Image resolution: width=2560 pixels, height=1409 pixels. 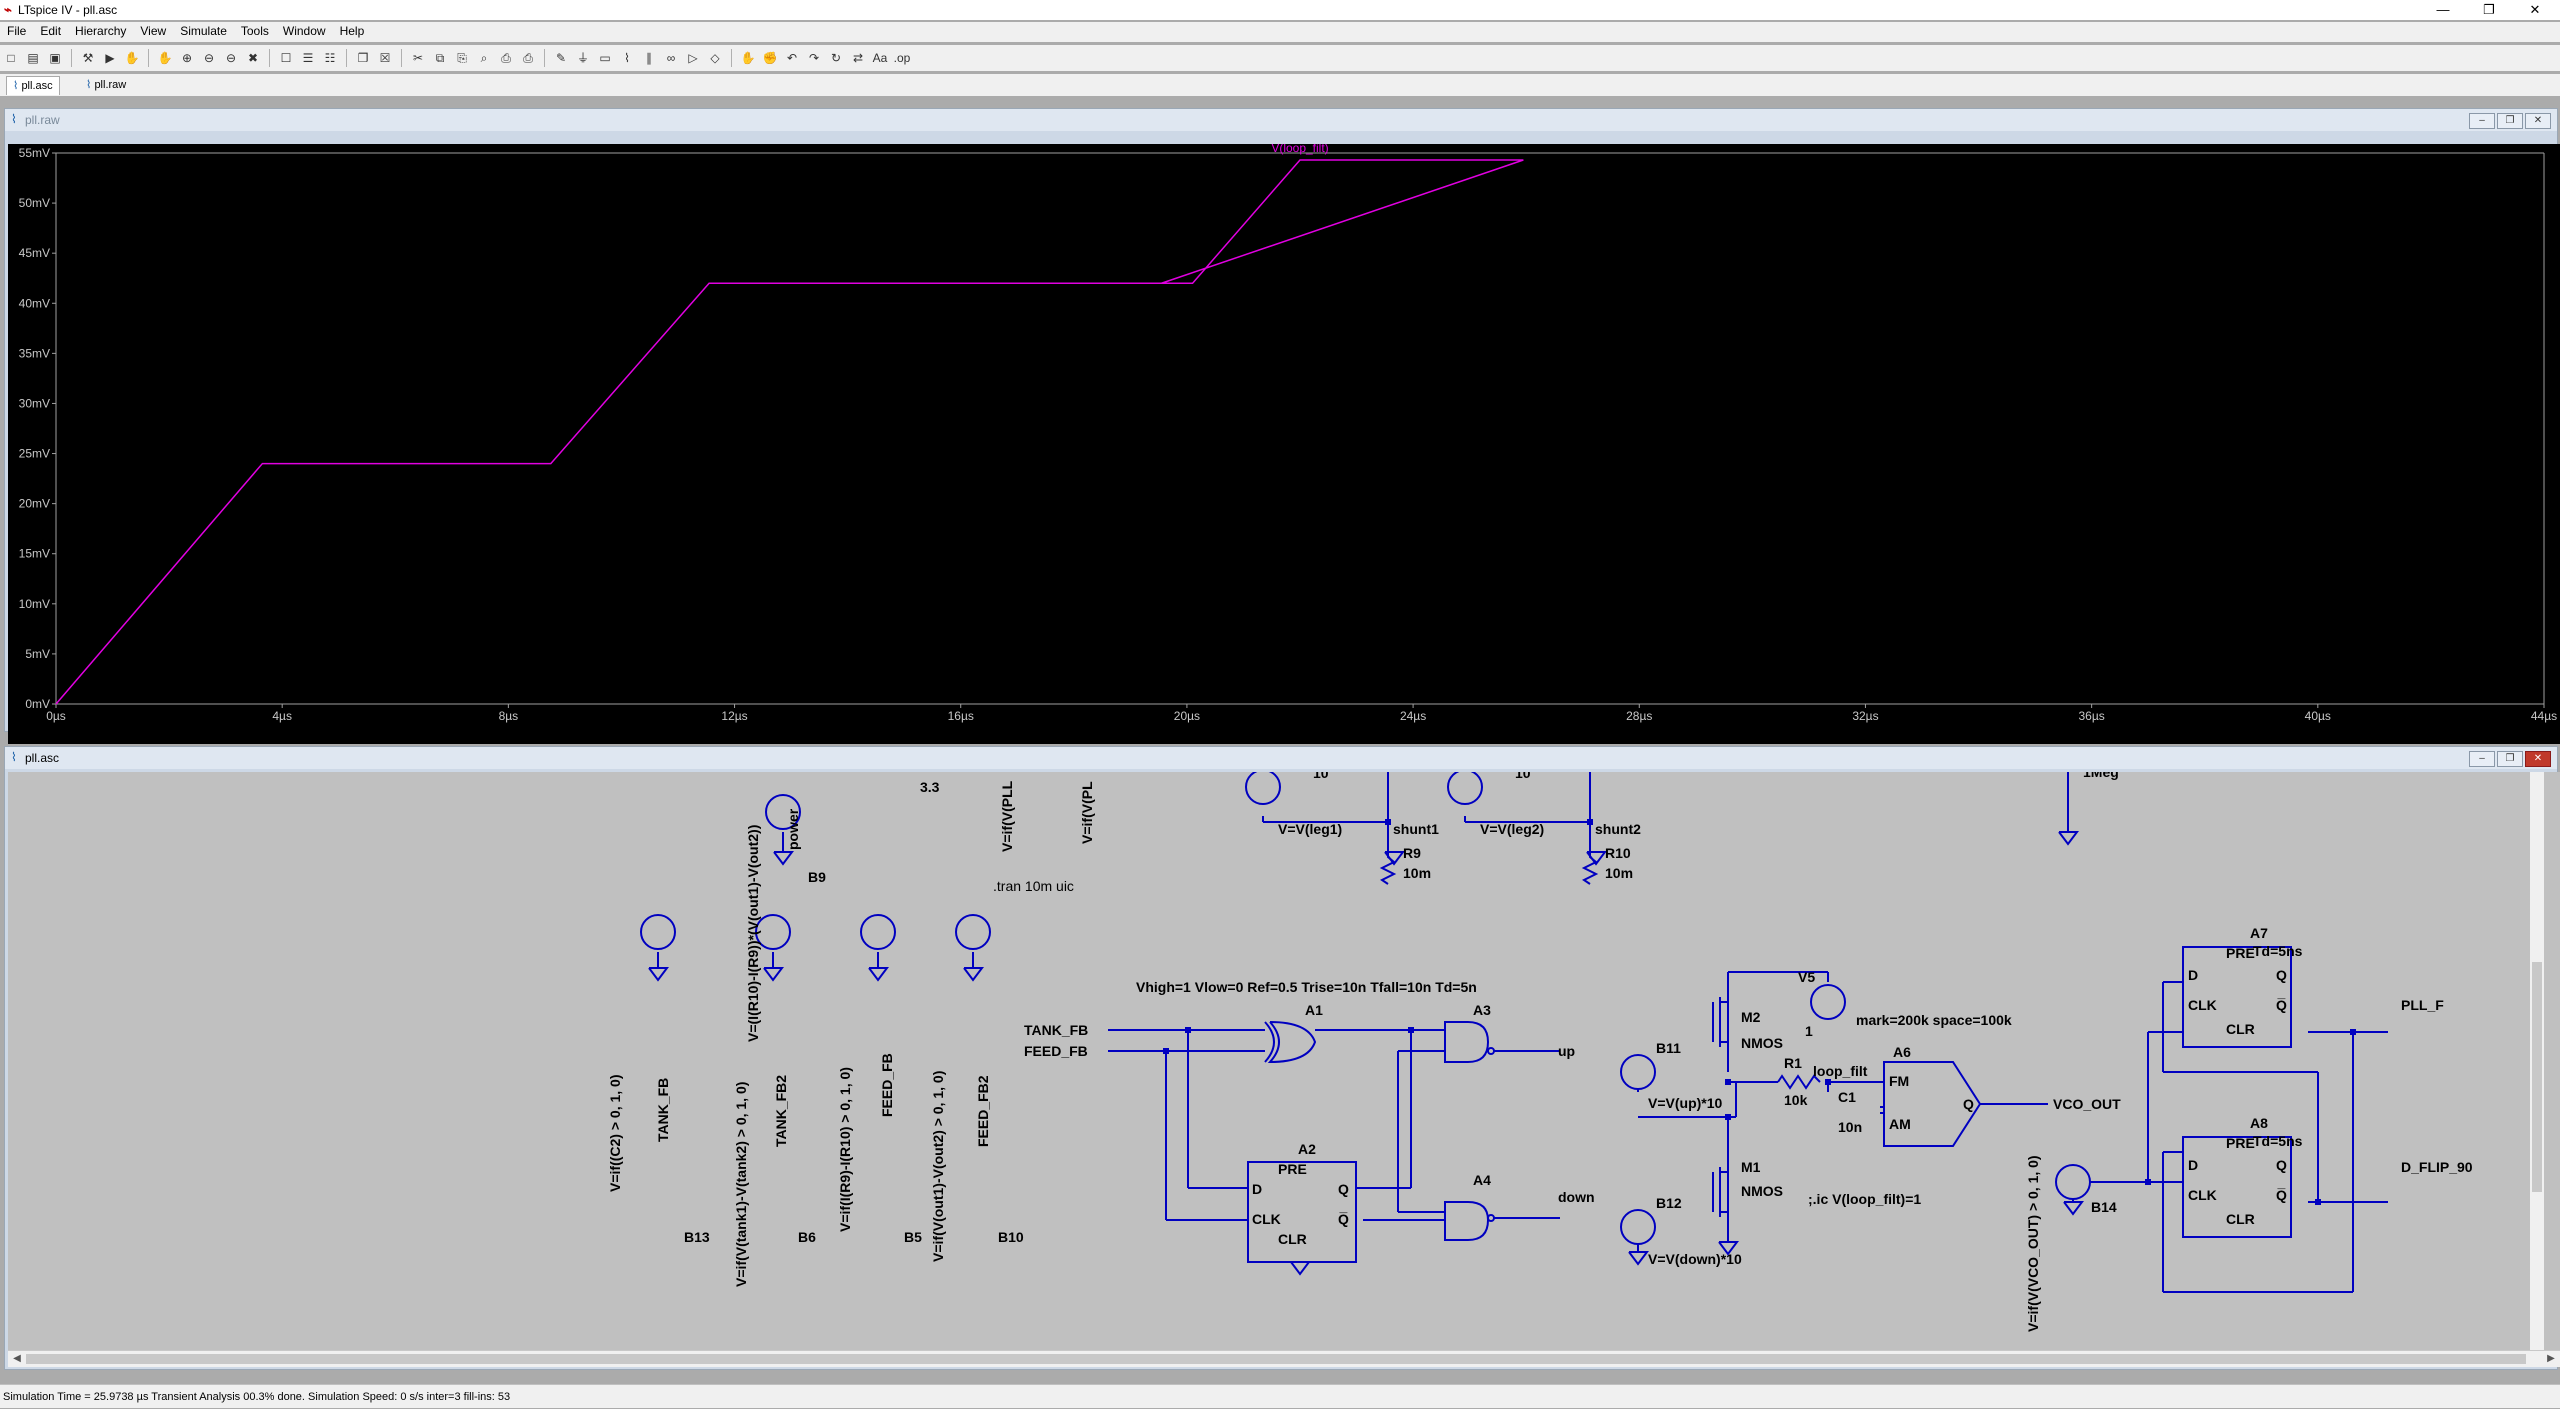 What do you see at coordinates (902, 58) in the screenshot?
I see `spice-directive-icon: .op` at bounding box center [902, 58].